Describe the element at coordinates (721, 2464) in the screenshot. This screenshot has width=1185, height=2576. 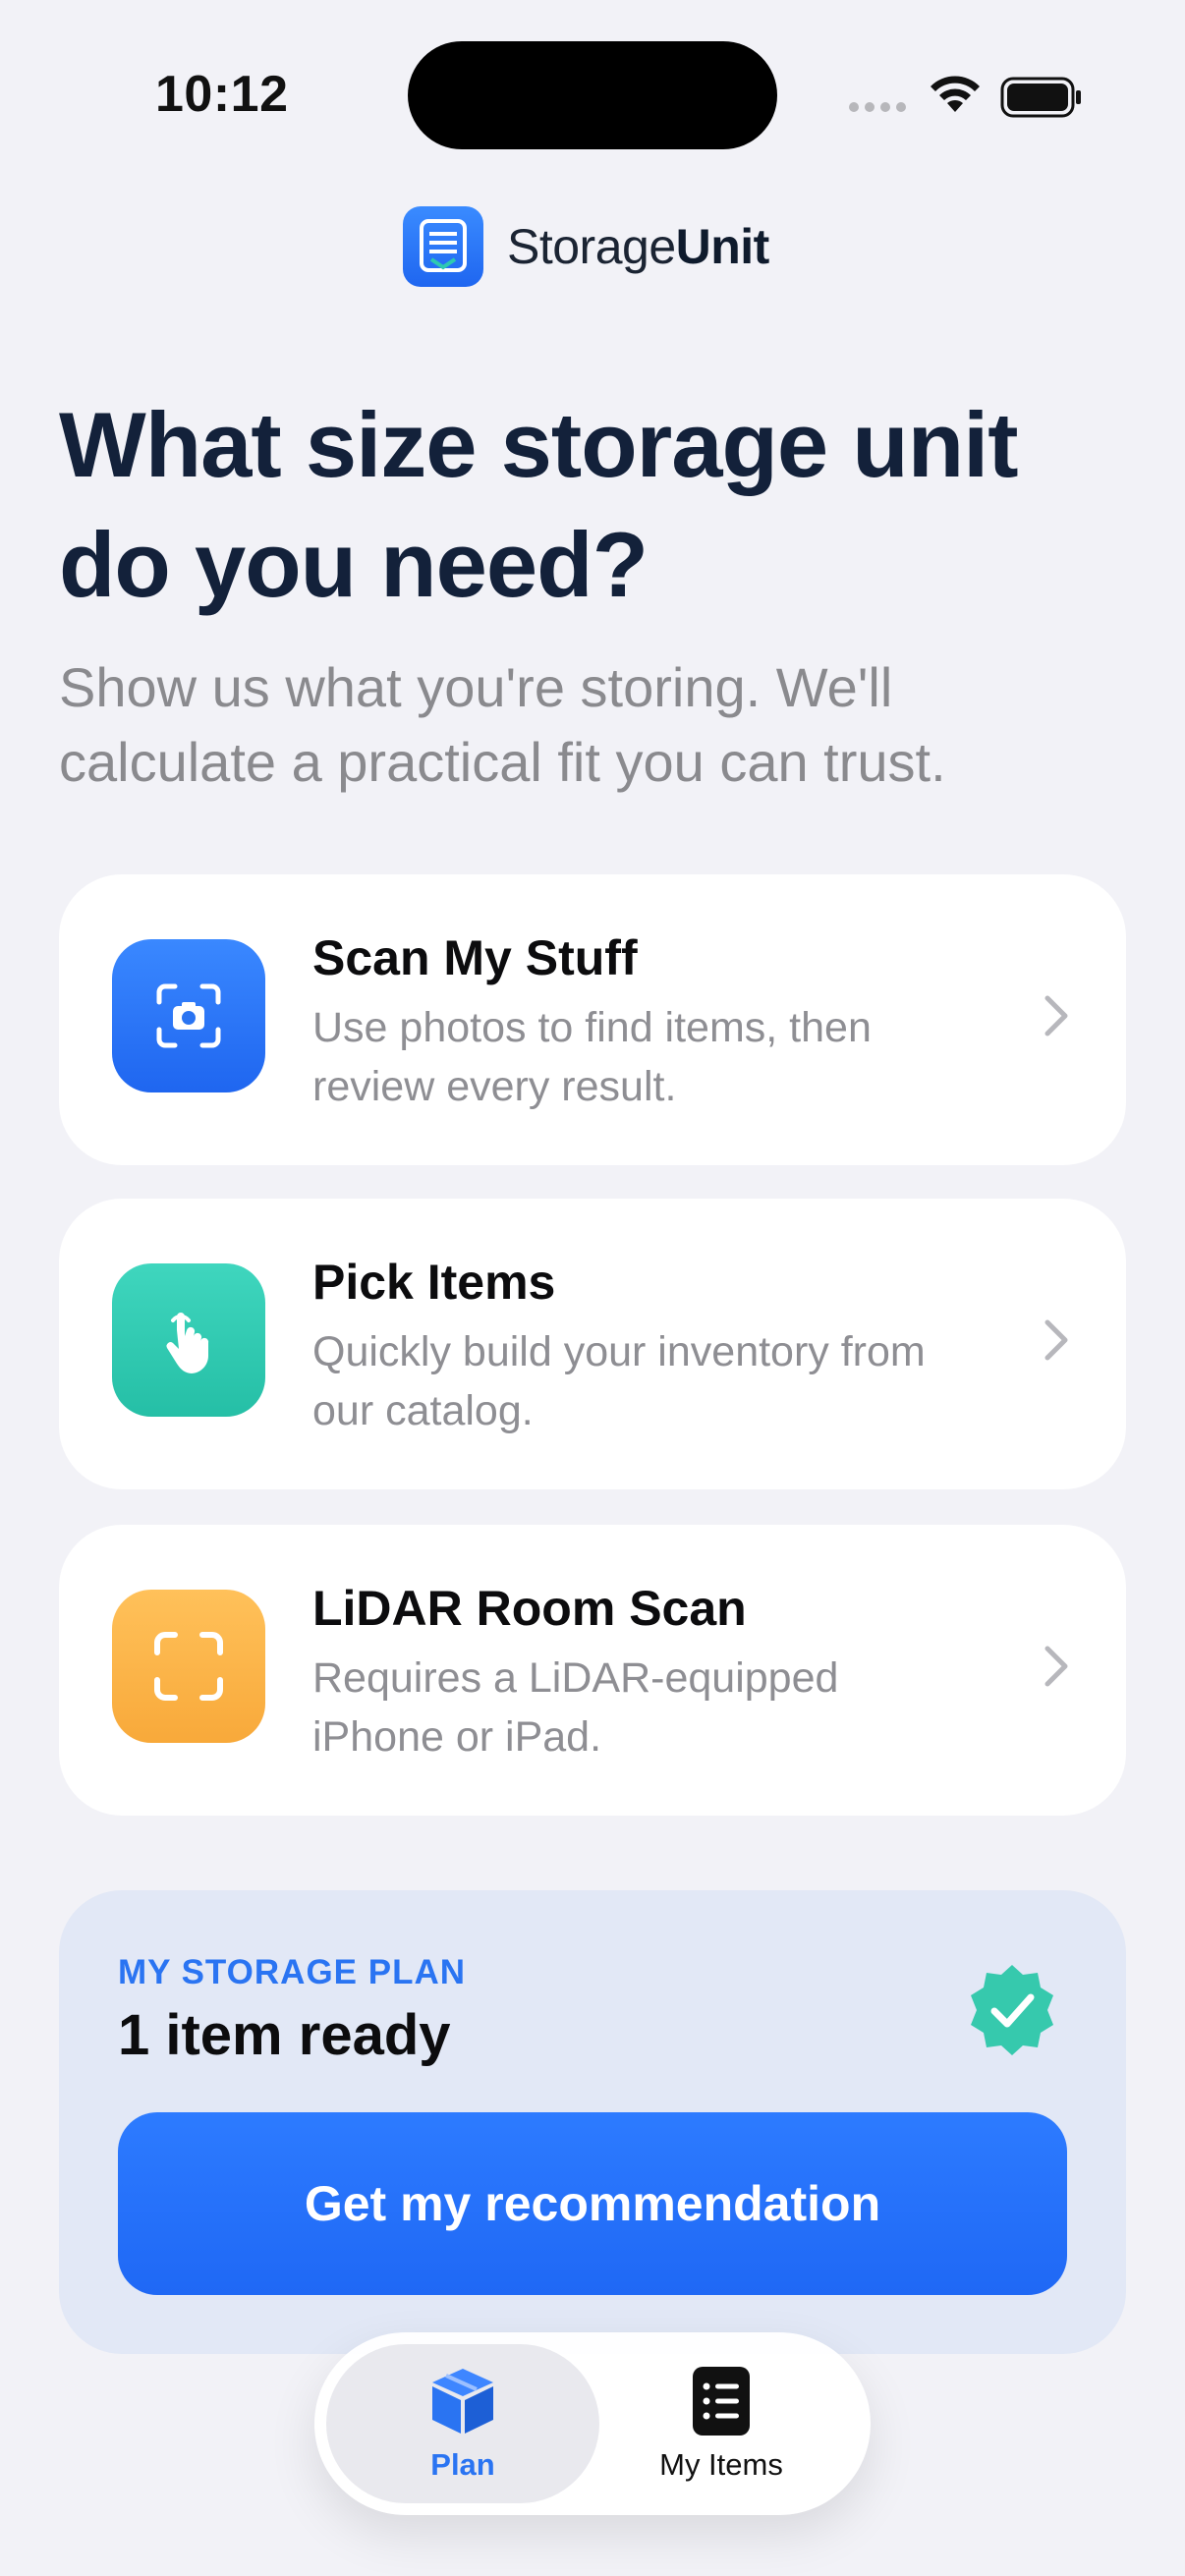
I see `tab-label: My Items` at that location.